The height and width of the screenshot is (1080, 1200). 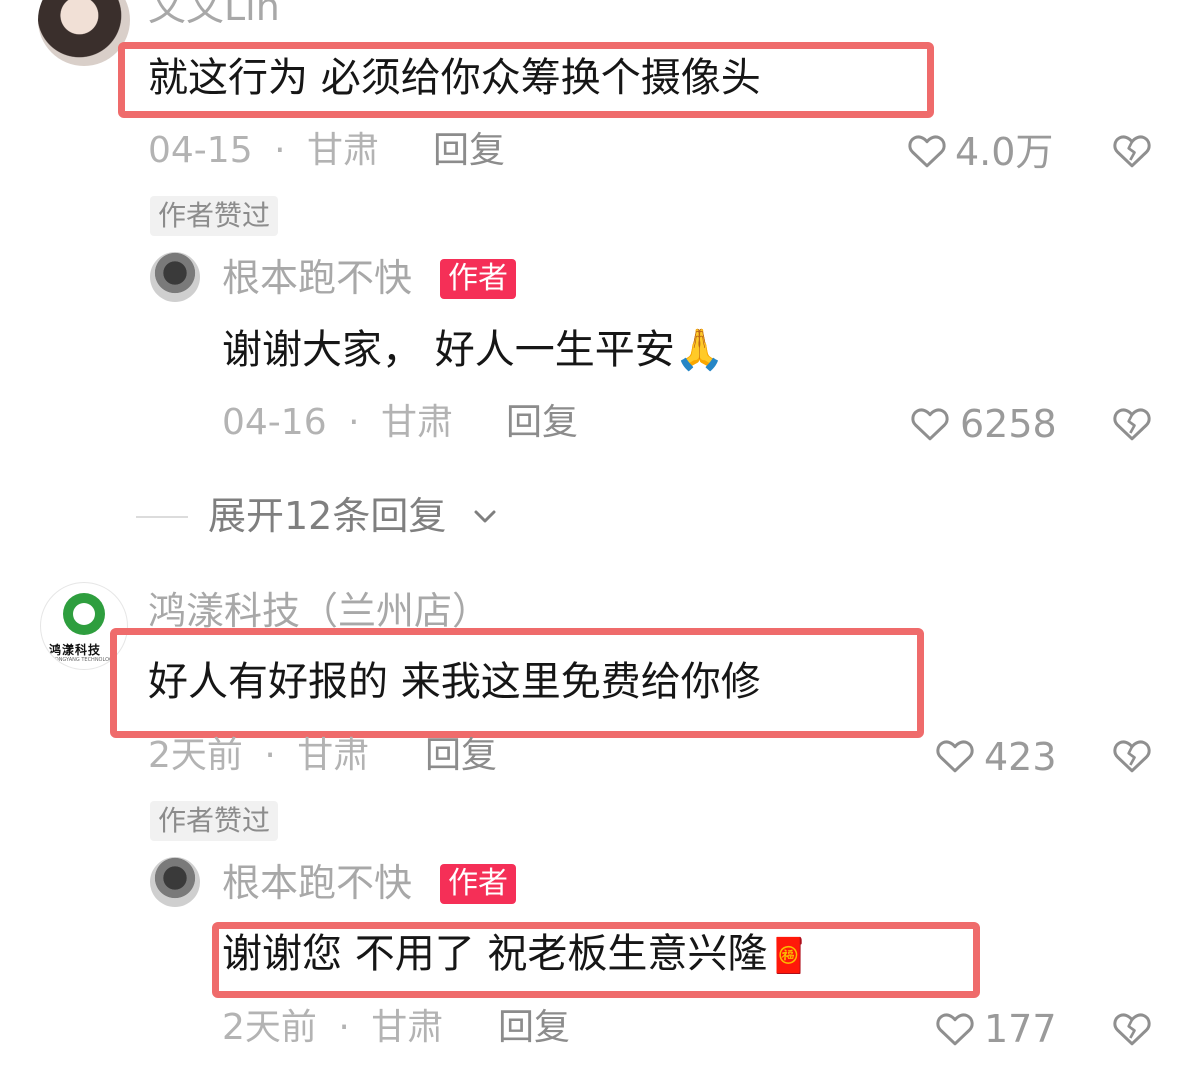 What do you see at coordinates (162, 517) in the screenshot?
I see `expand-divider` at bounding box center [162, 517].